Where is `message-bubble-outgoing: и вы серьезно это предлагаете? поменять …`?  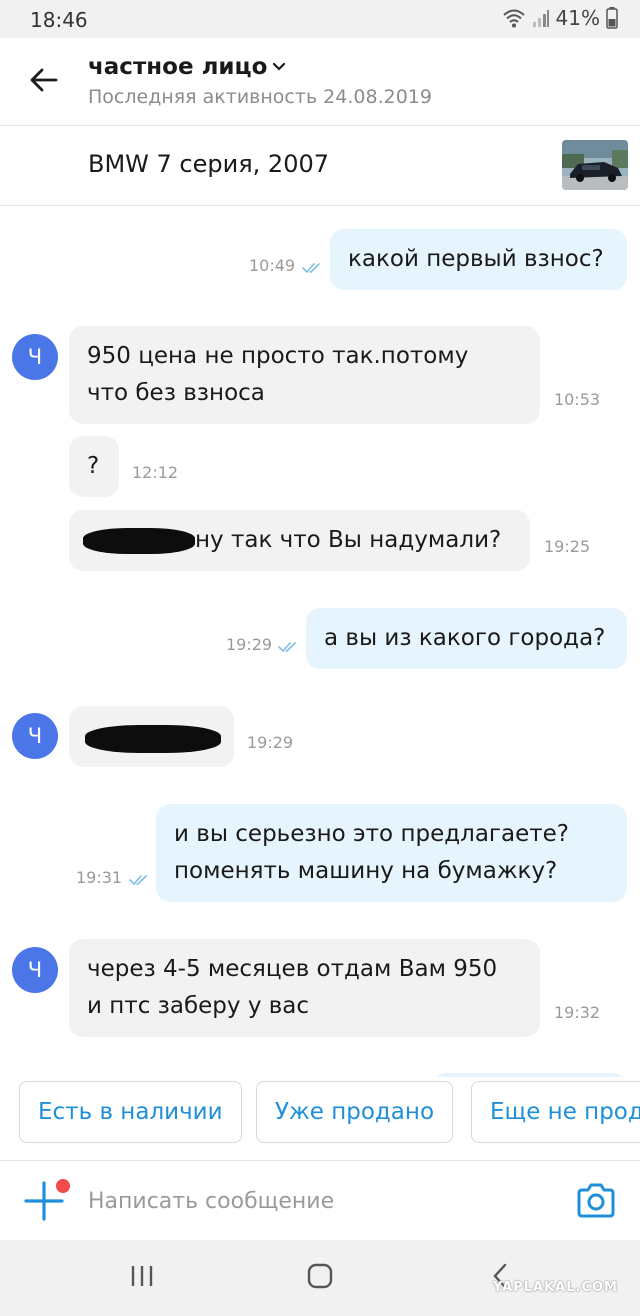 message-bubble-outgoing: и вы серьезно это предлагаете? поменять … is located at coordinates (391, 853).